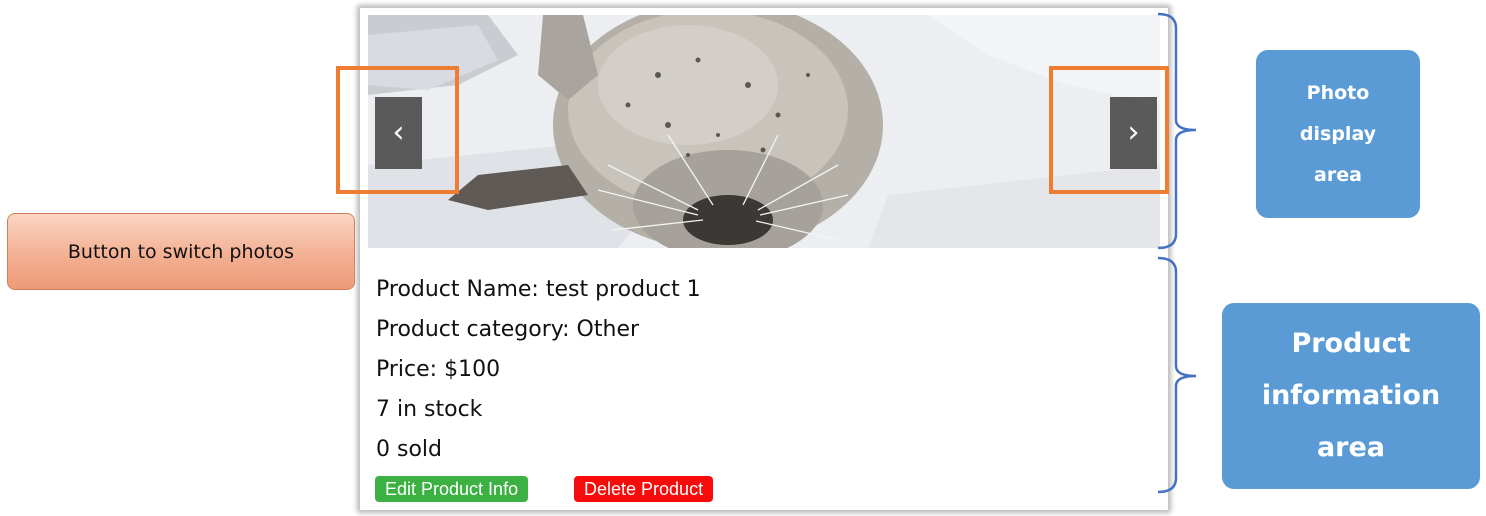 The width and height of the screenshot is (1486, 516). What do you see at coordinates (1338, 174) in the screenshot?
I see `photo-area-callout-line: area` at bounding box center [1338, 174].